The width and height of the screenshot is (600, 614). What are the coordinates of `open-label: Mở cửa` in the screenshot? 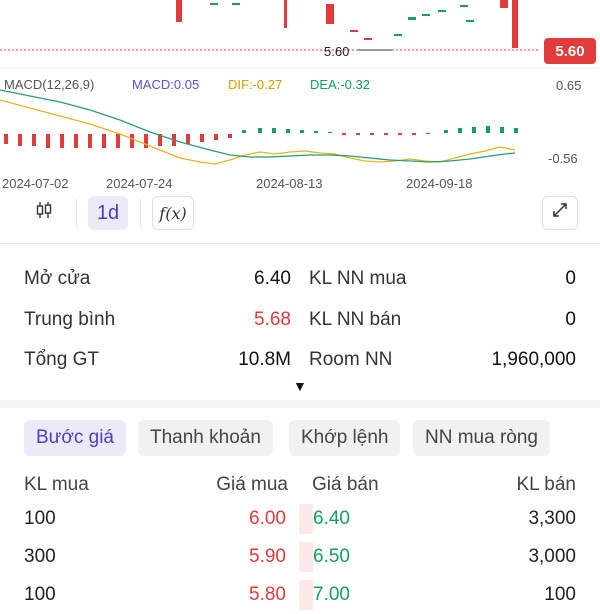 It's located at (57, 278).